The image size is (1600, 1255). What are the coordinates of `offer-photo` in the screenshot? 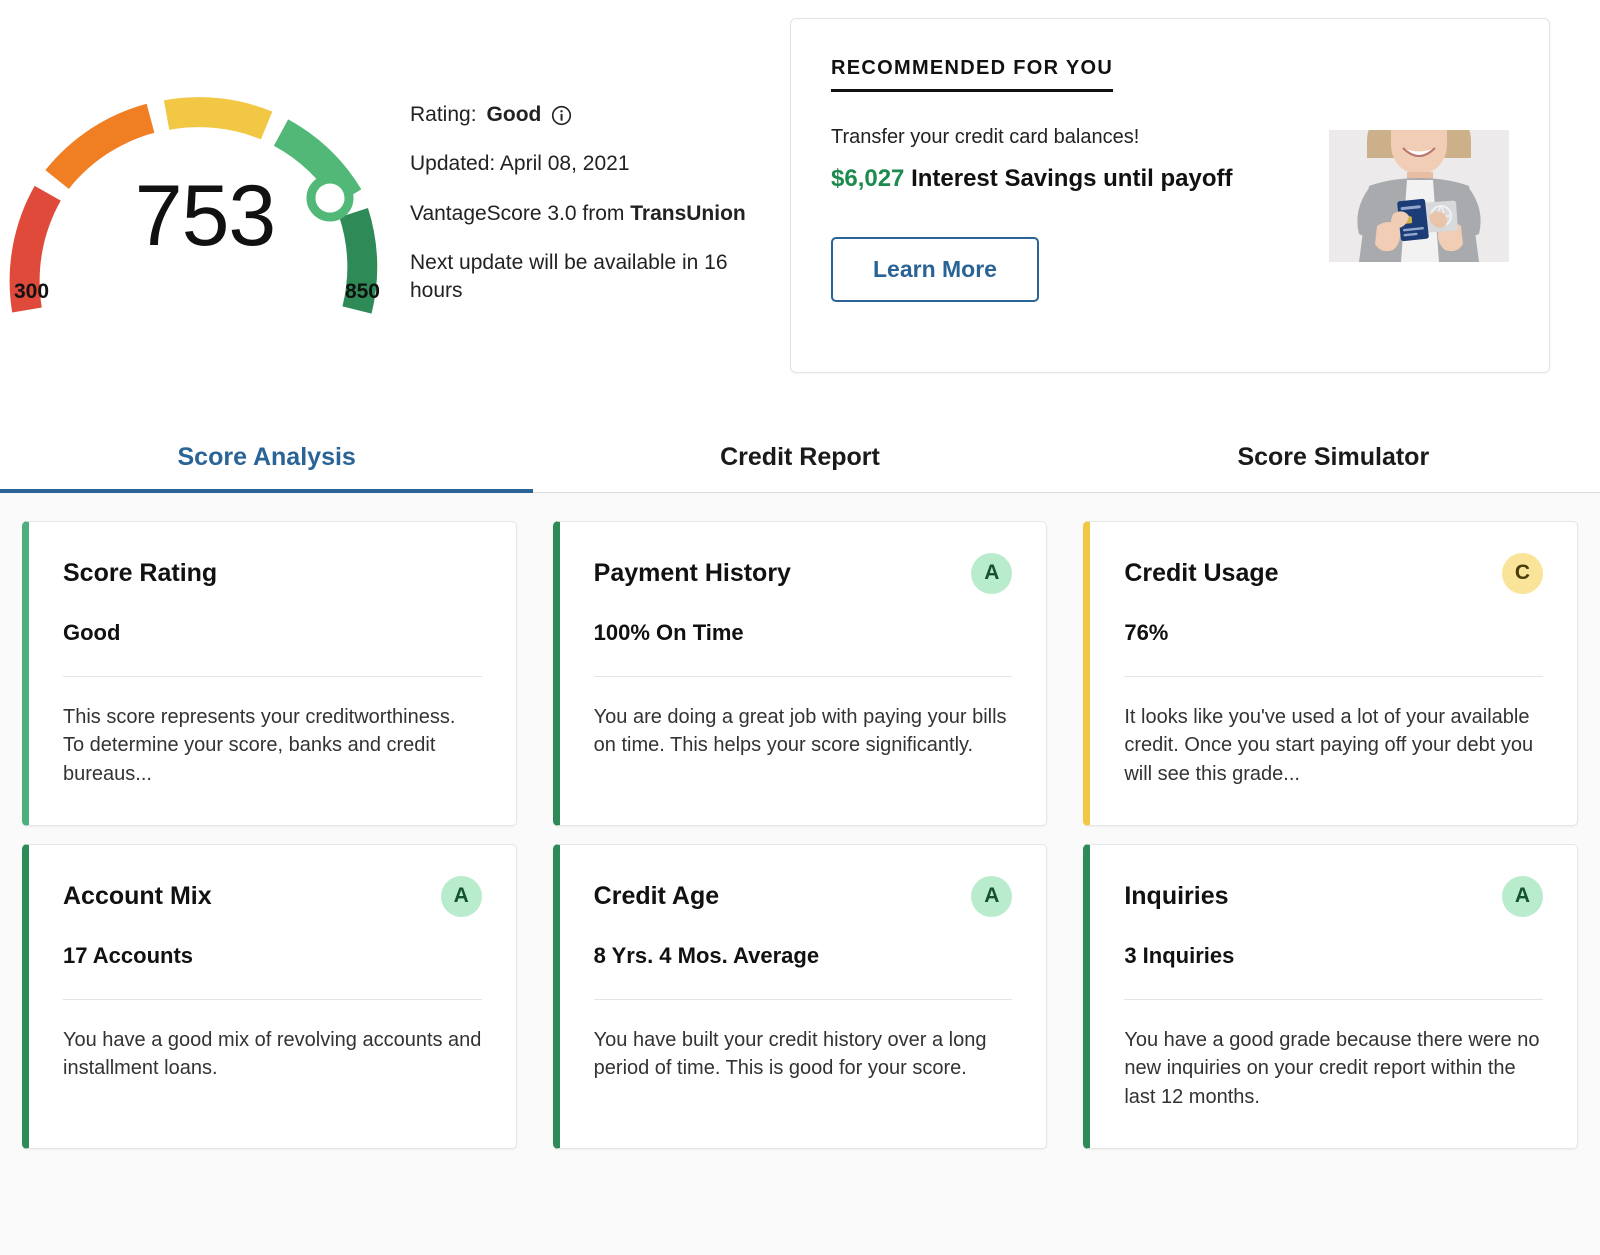 It's located at (1419, 196).